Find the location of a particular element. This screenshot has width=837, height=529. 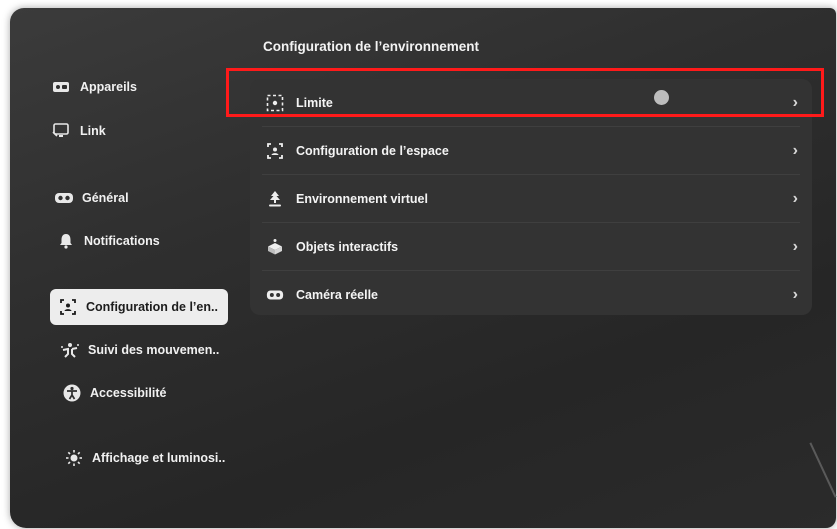

highlight-box is located at coordinates (525, 92).